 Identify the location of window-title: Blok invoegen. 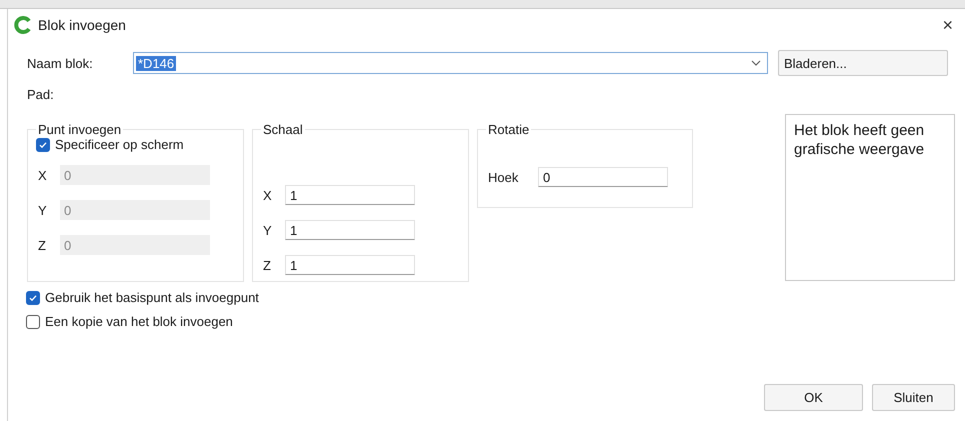
(82, 25).